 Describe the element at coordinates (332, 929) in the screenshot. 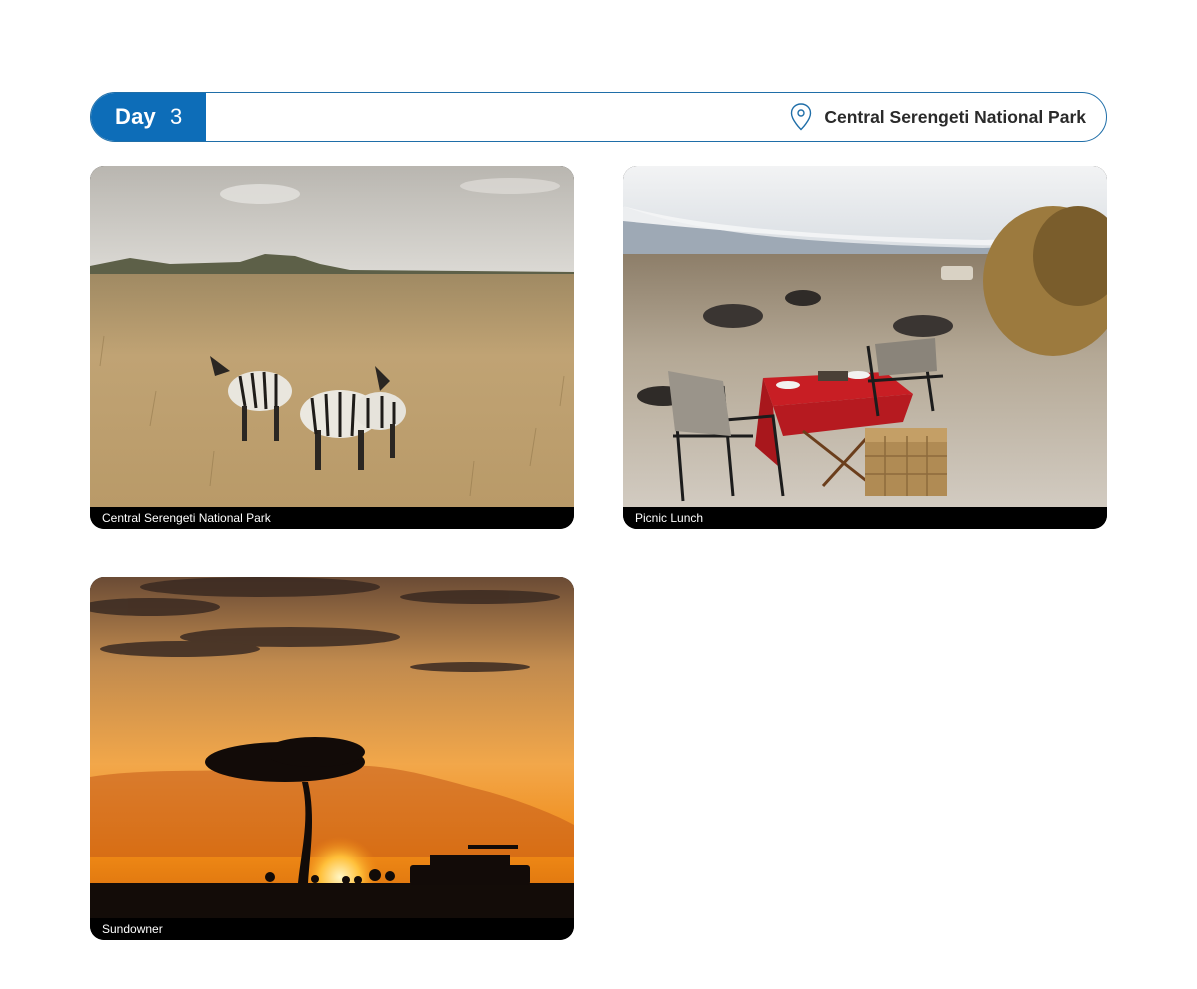

I see `photo-caption: Sundowner` at that location.